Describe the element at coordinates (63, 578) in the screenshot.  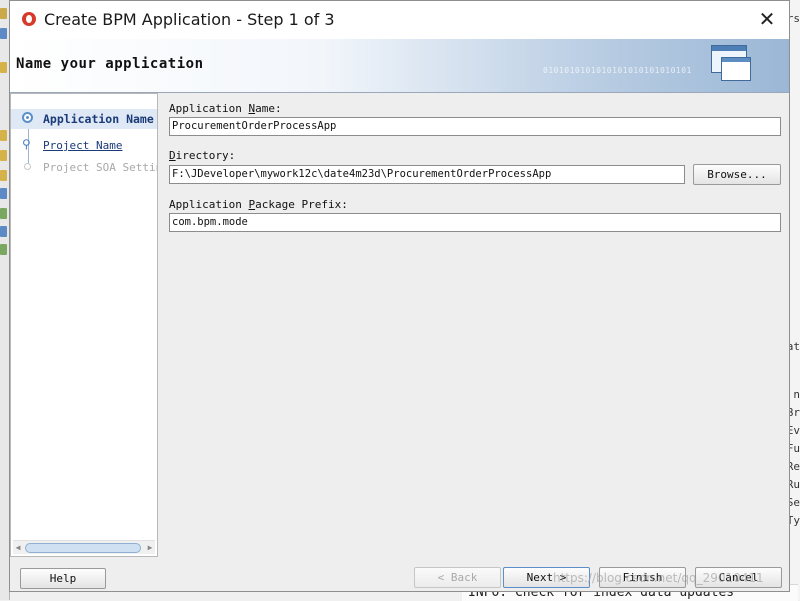
I see `help-button: Help` at that location.